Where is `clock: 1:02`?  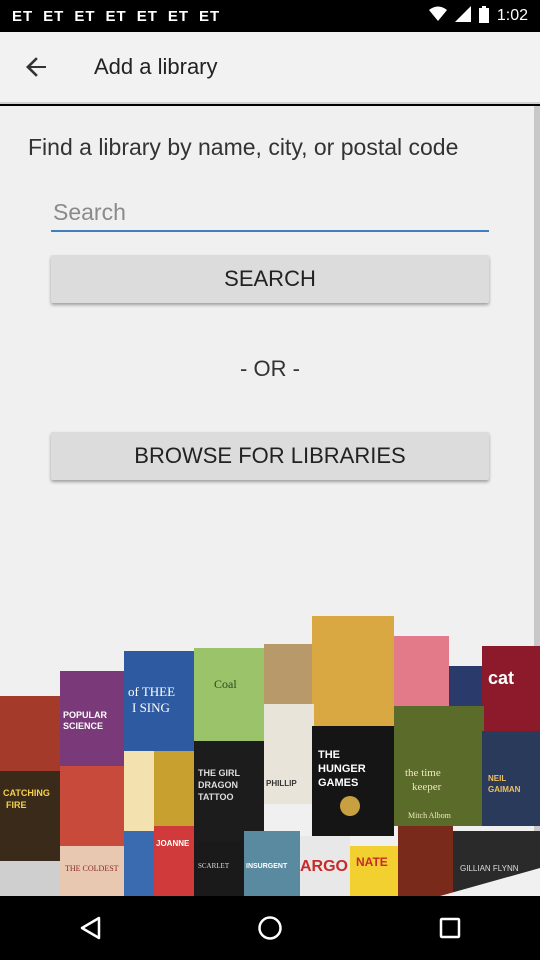
clock: 1:02 is located at coordinates (512, 15).